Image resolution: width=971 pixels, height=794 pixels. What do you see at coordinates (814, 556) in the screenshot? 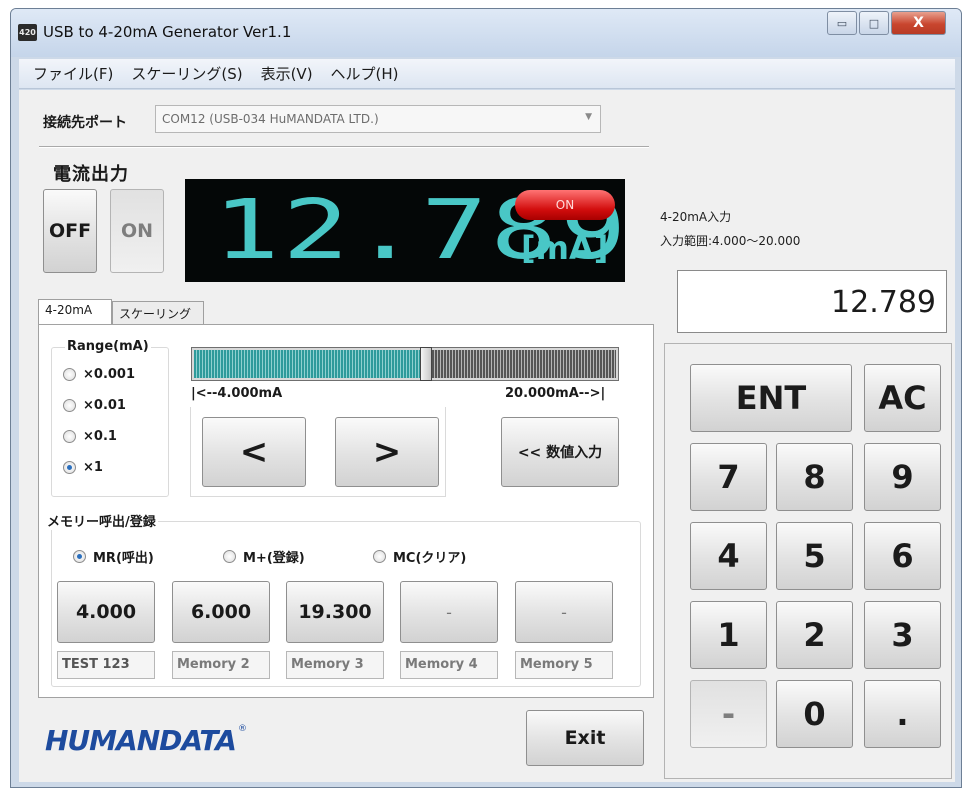
I see `keypad-5-button: 5` at bounding box center [814, 556].